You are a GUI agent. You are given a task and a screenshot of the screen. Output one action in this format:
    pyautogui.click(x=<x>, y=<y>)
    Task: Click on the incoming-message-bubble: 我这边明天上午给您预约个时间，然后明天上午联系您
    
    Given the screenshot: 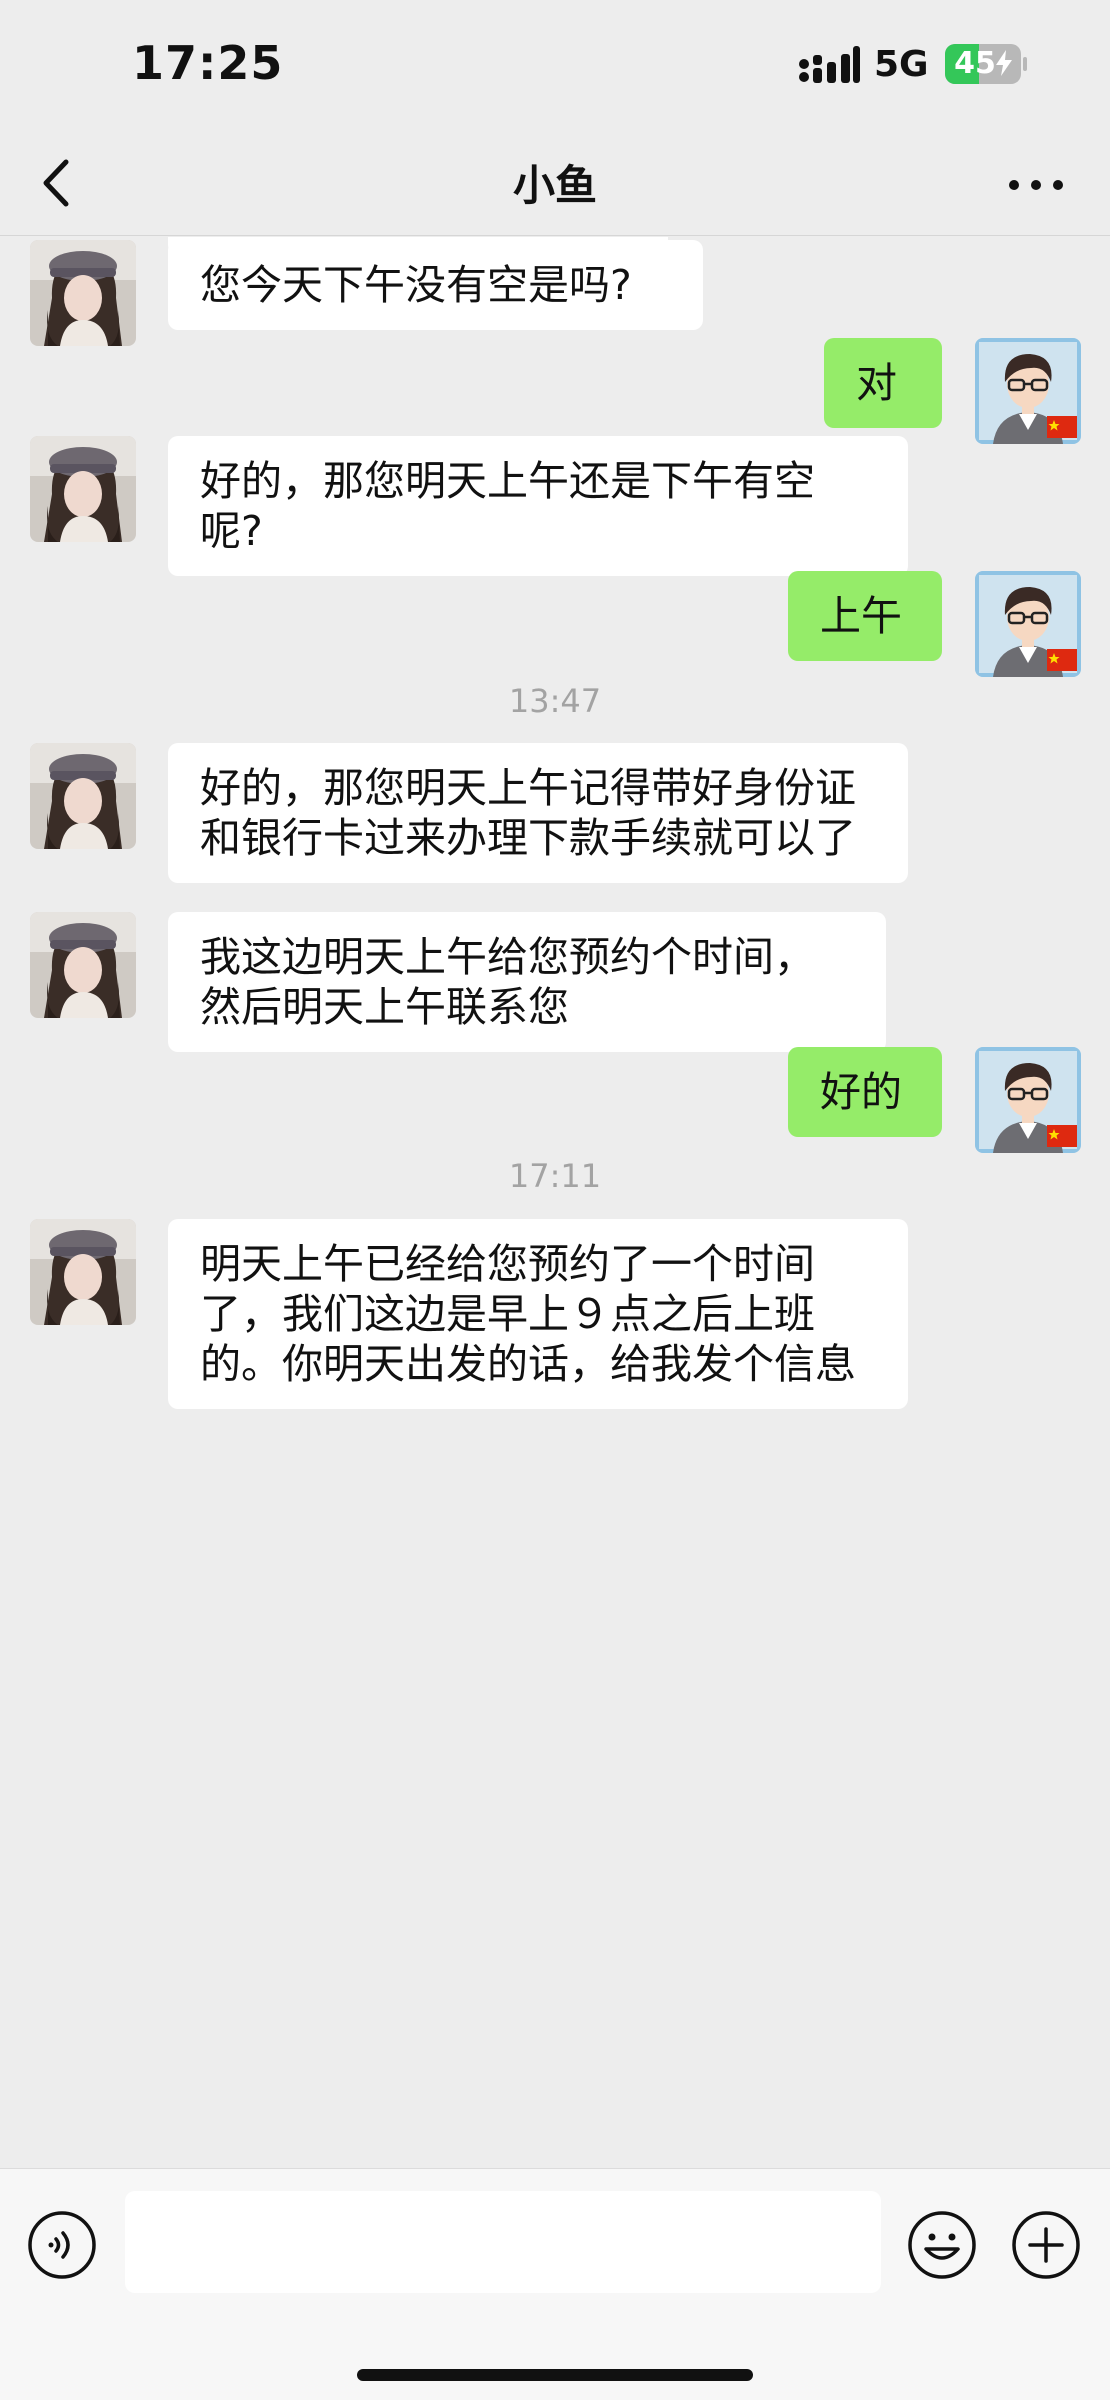 What is the action you would take?
    pyautogui.click(x=527, y=982)
    